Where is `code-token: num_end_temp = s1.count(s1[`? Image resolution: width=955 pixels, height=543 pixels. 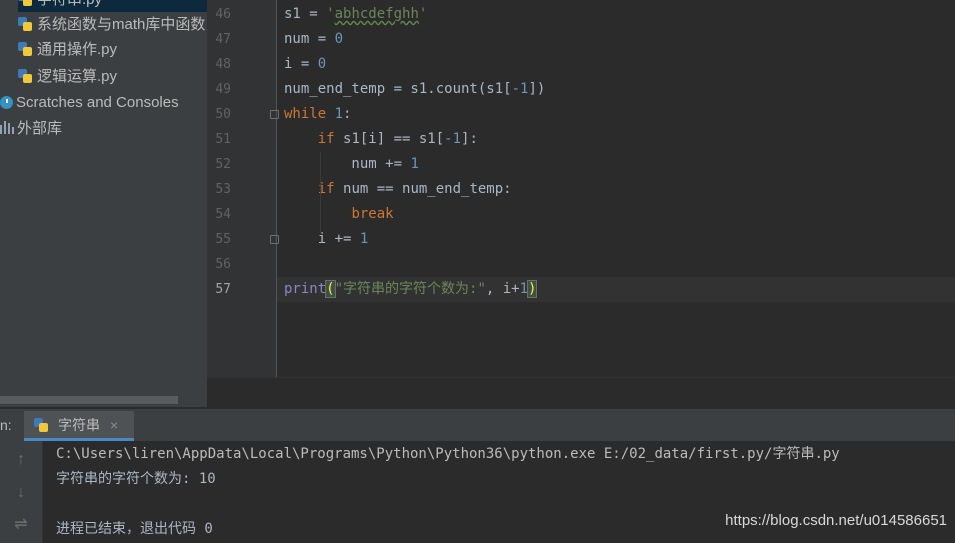 code-token: num_end_temp = s1.count(s1[ is located at coordinates (398, 89).